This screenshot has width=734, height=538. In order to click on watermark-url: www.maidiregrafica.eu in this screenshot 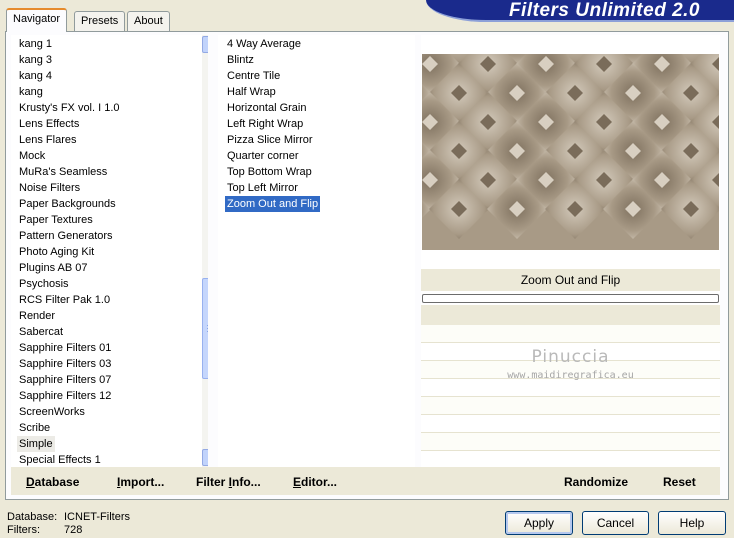, I will do `click(570, 375)`.